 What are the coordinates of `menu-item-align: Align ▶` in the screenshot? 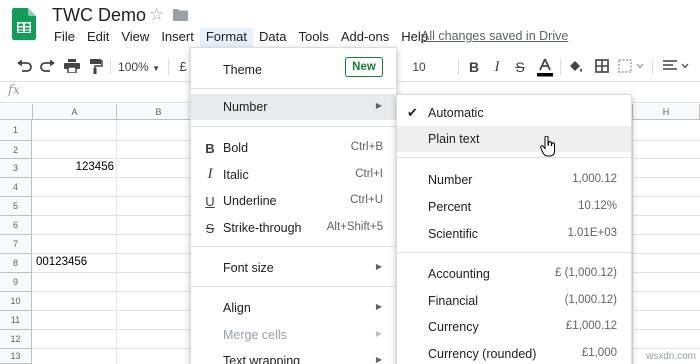 It's located at (293, 308).